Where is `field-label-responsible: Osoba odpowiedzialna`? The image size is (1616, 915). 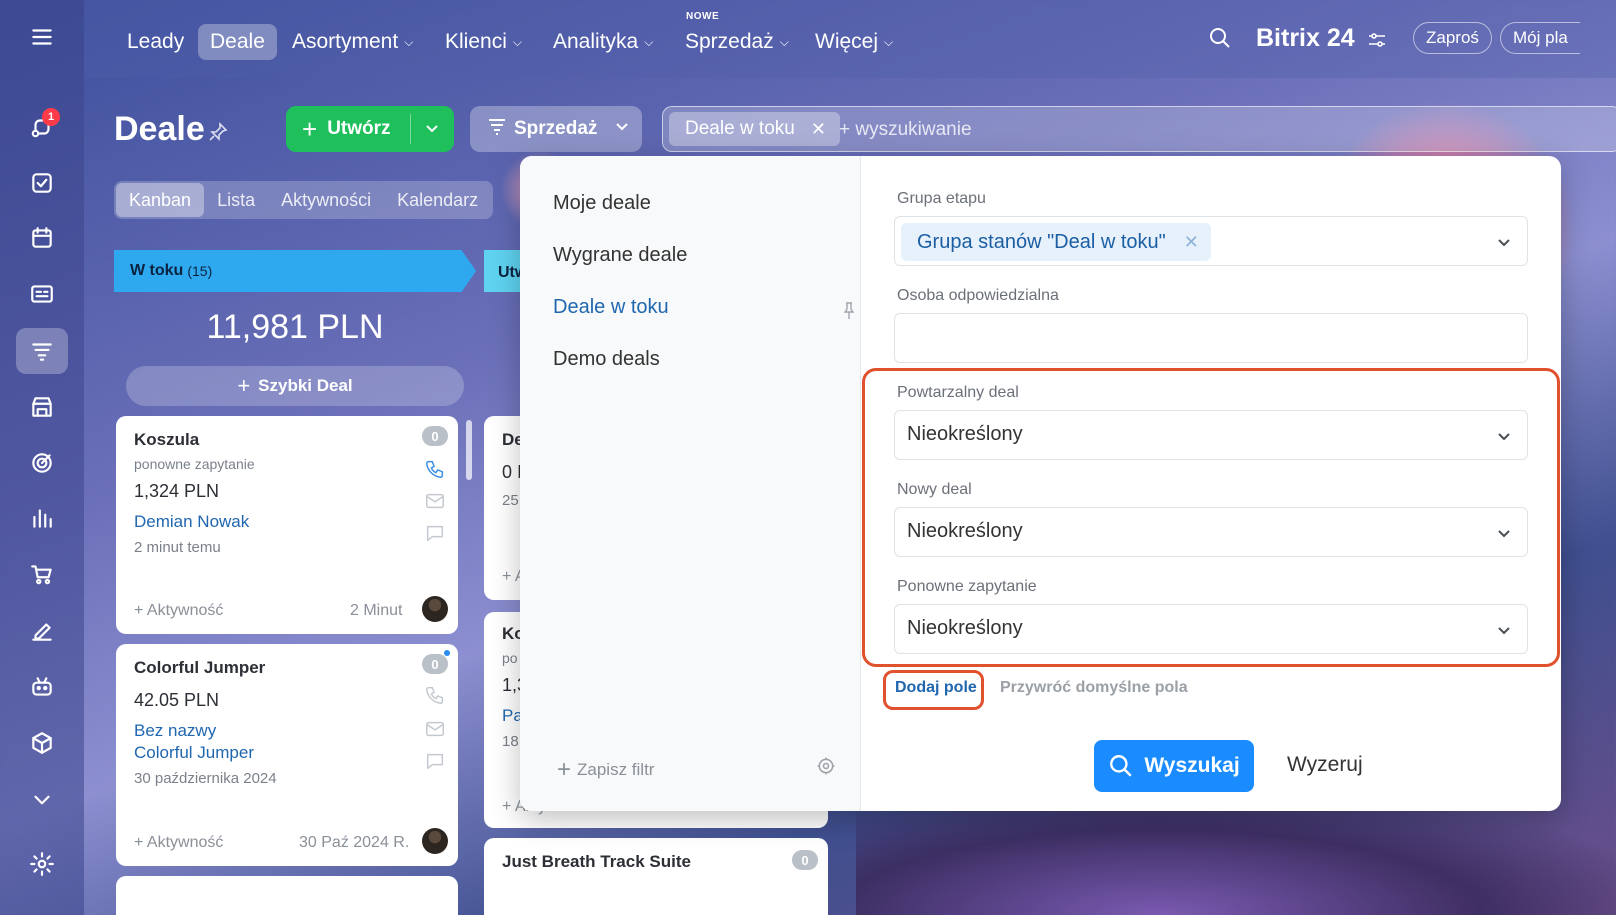 field-label-responsible: Osoba odpowiedzialna is located at coordinates (978, 295).